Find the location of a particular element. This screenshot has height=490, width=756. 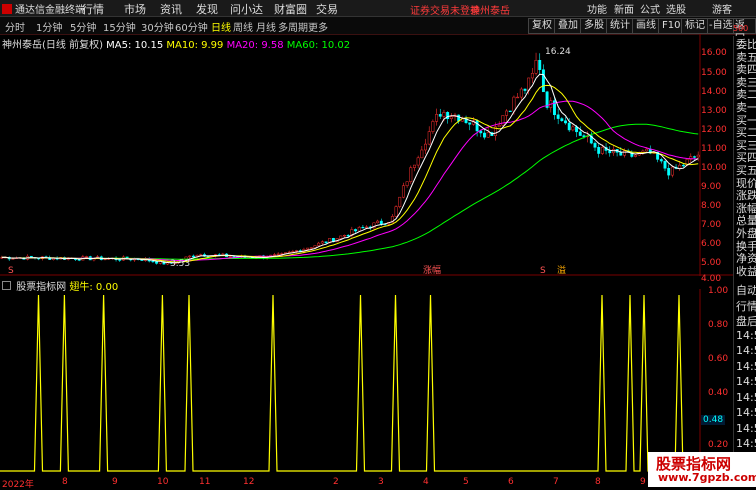

menu-news: 资讯 is located at coordinates (171, 9).